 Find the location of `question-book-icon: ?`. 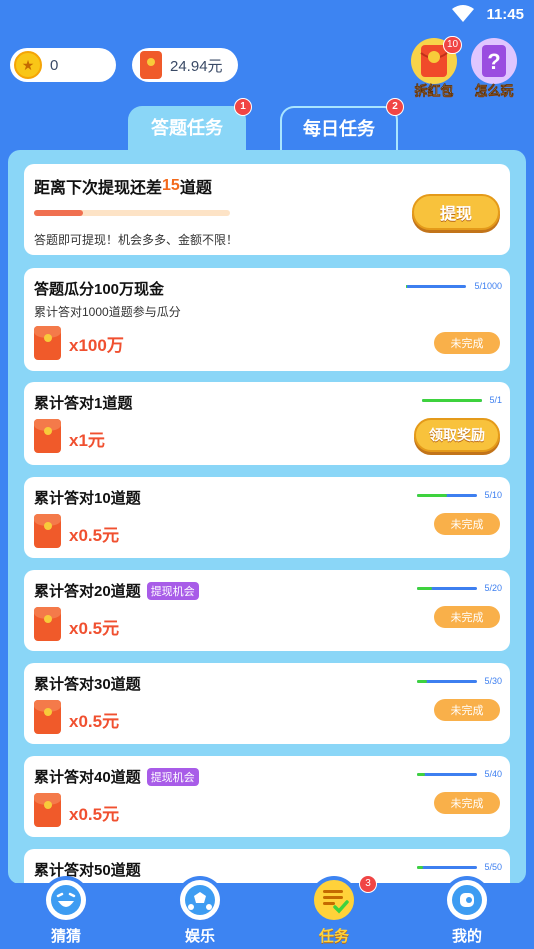

question-book-icon: ? is located at coordinates (494, 61).